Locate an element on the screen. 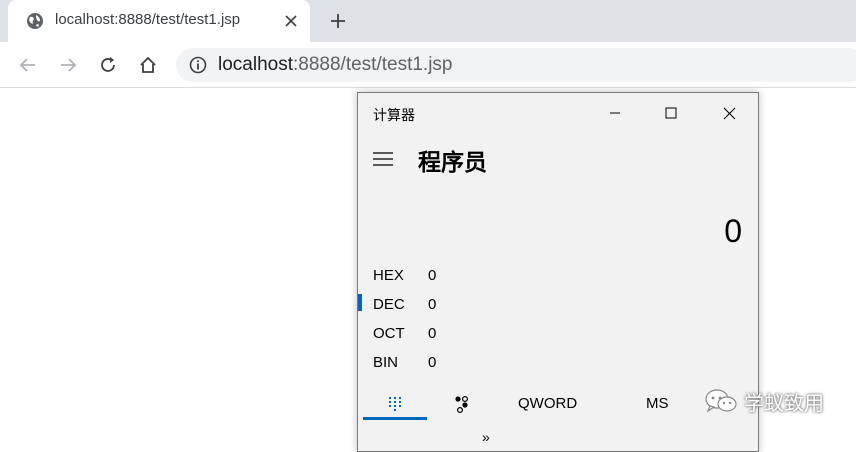 Image resolution: width=856 pixels, height=452 pixels. window-title: 计算器 is located at coordinates (394, 115).